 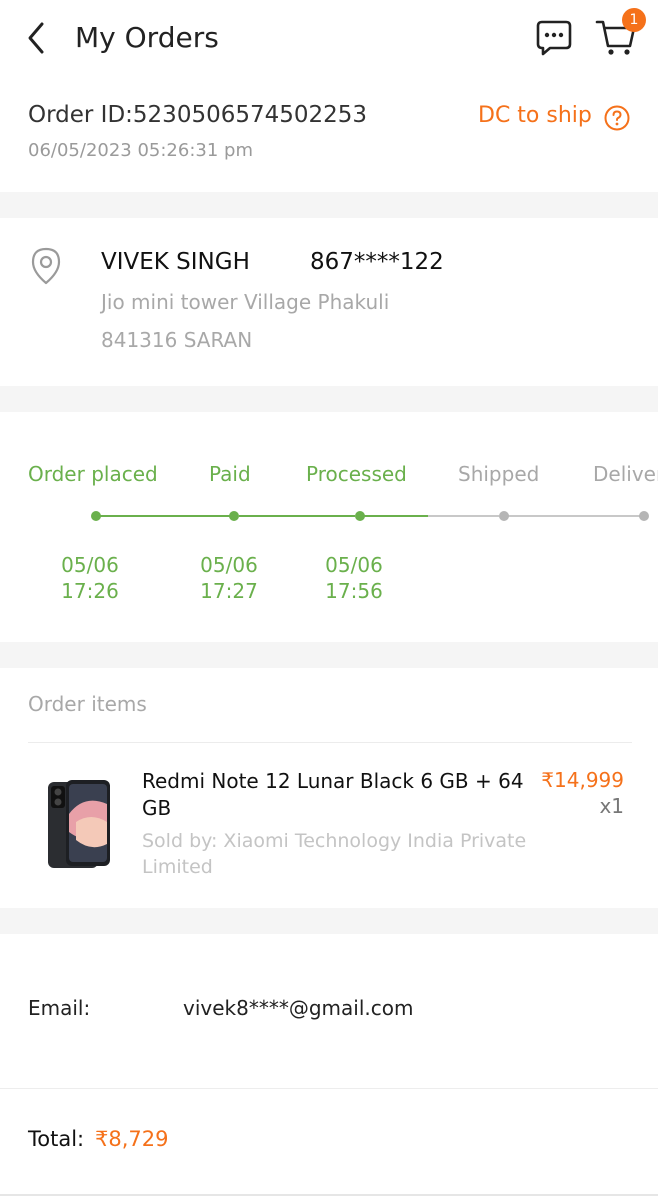 I want to click on location-pin-icon, so click(x=46, y=266).